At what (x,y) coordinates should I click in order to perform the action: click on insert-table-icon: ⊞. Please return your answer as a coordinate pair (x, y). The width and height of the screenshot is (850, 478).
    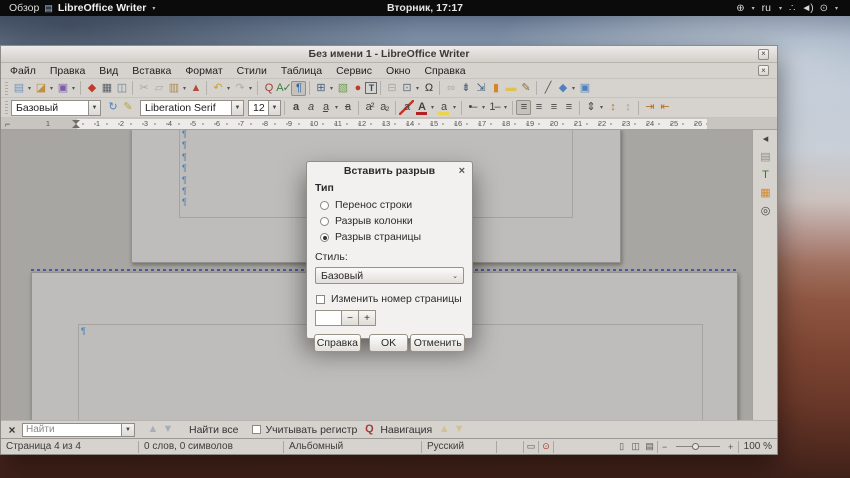
    Looking at the image, I should click on (320, 88).